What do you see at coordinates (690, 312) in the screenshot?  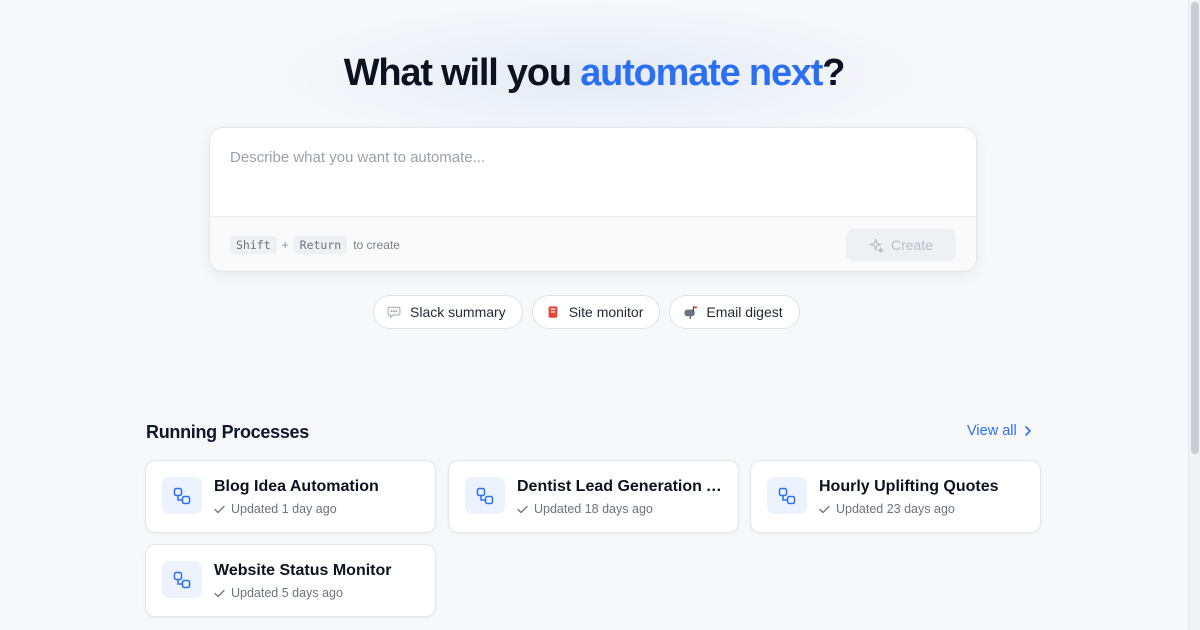 I see `mailbox-icon` at bounding box center [690, 312].